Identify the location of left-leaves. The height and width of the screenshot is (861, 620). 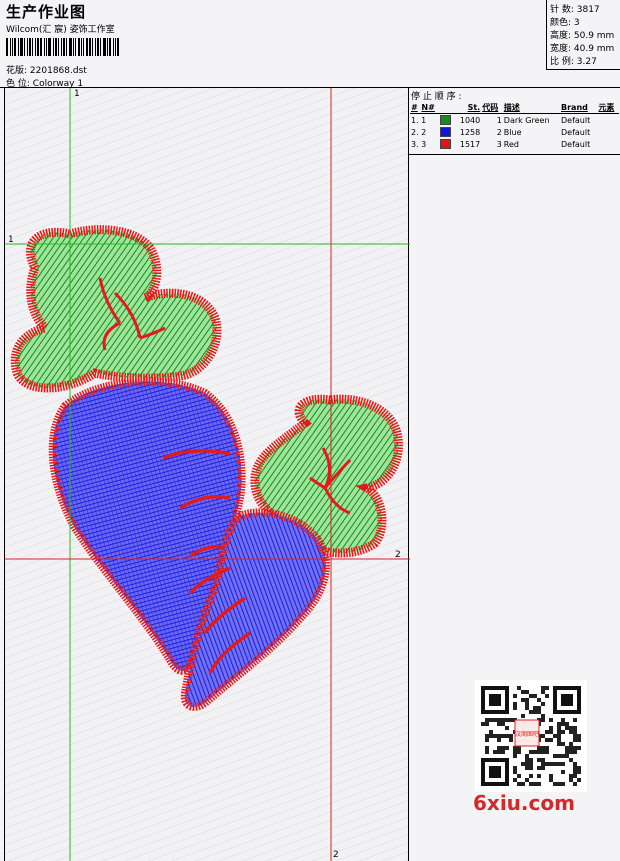
(116, 309).